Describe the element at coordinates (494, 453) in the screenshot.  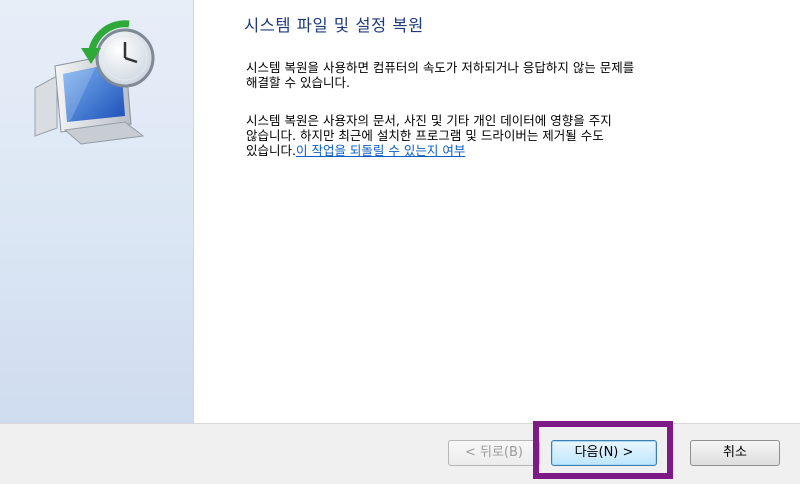
I see `back-button: < 뒤로(B)` at that location.